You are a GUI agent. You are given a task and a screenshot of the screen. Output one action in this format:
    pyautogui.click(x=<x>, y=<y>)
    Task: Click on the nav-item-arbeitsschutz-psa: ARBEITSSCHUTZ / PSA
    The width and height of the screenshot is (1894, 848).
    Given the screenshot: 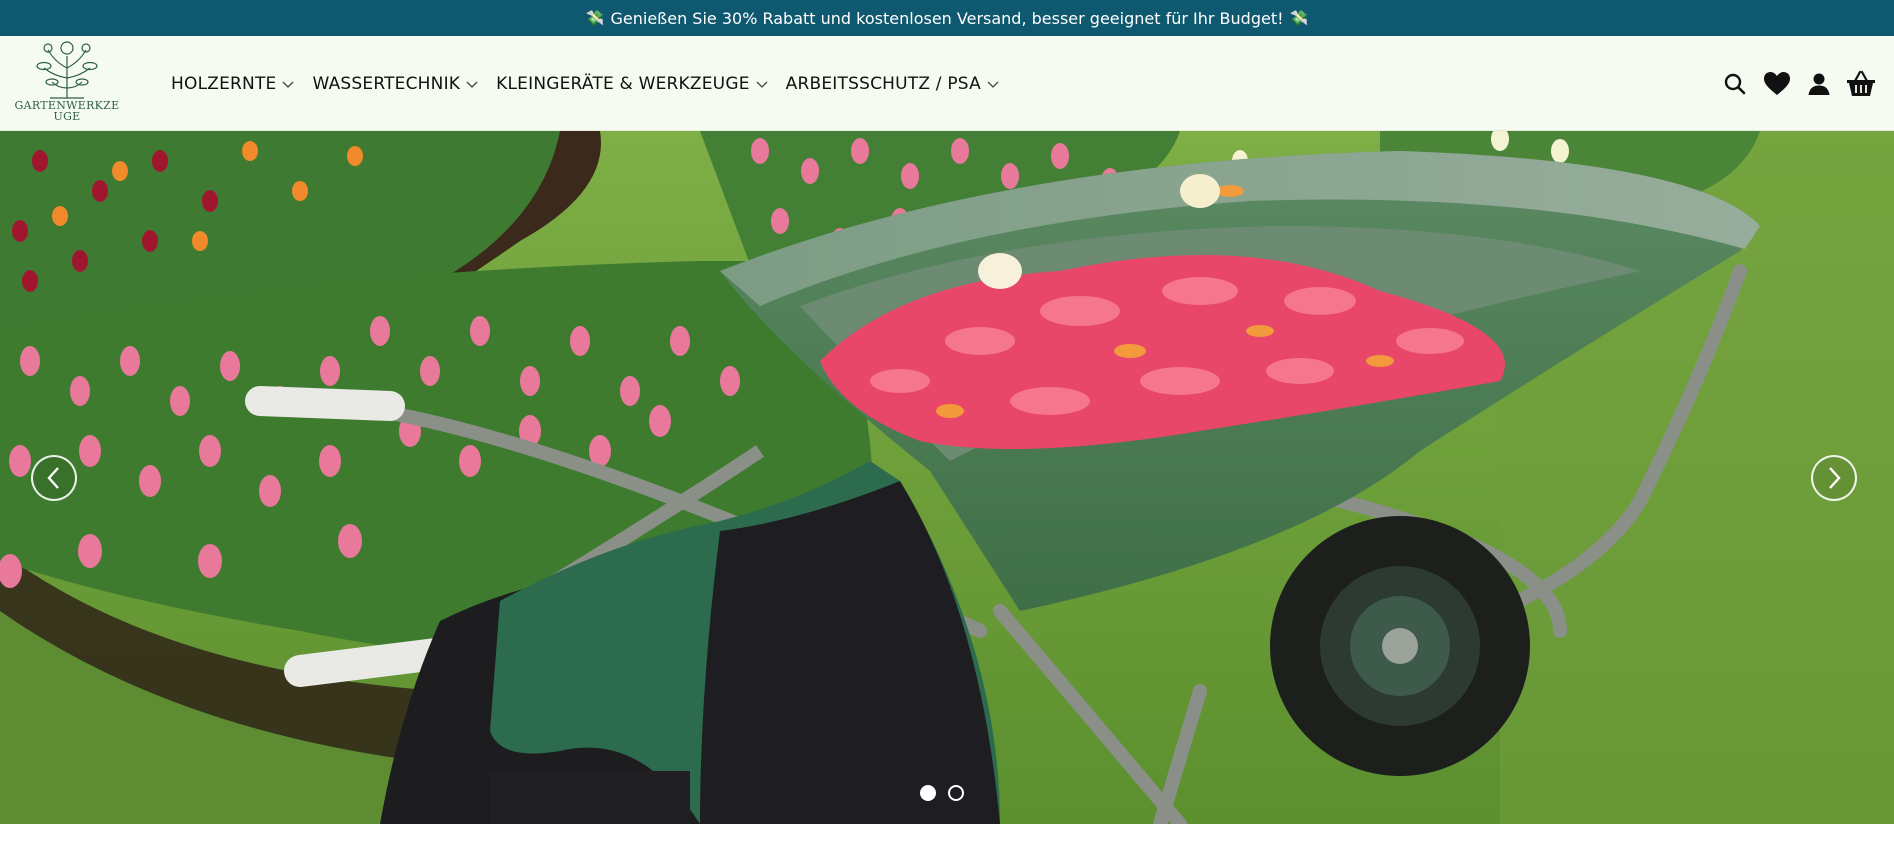 What is the action you would take?
    pyautogui.click(x=892, y=84)
    